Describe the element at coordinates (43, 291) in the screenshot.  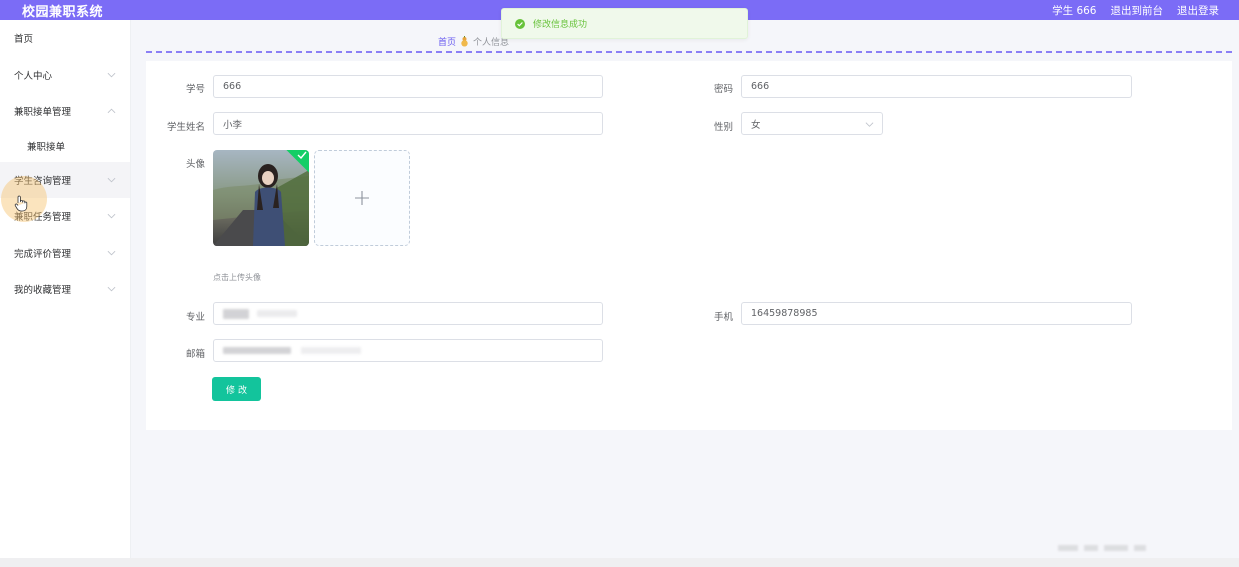
I see `sidebar-item-label: 我的收藏管理` at that location.